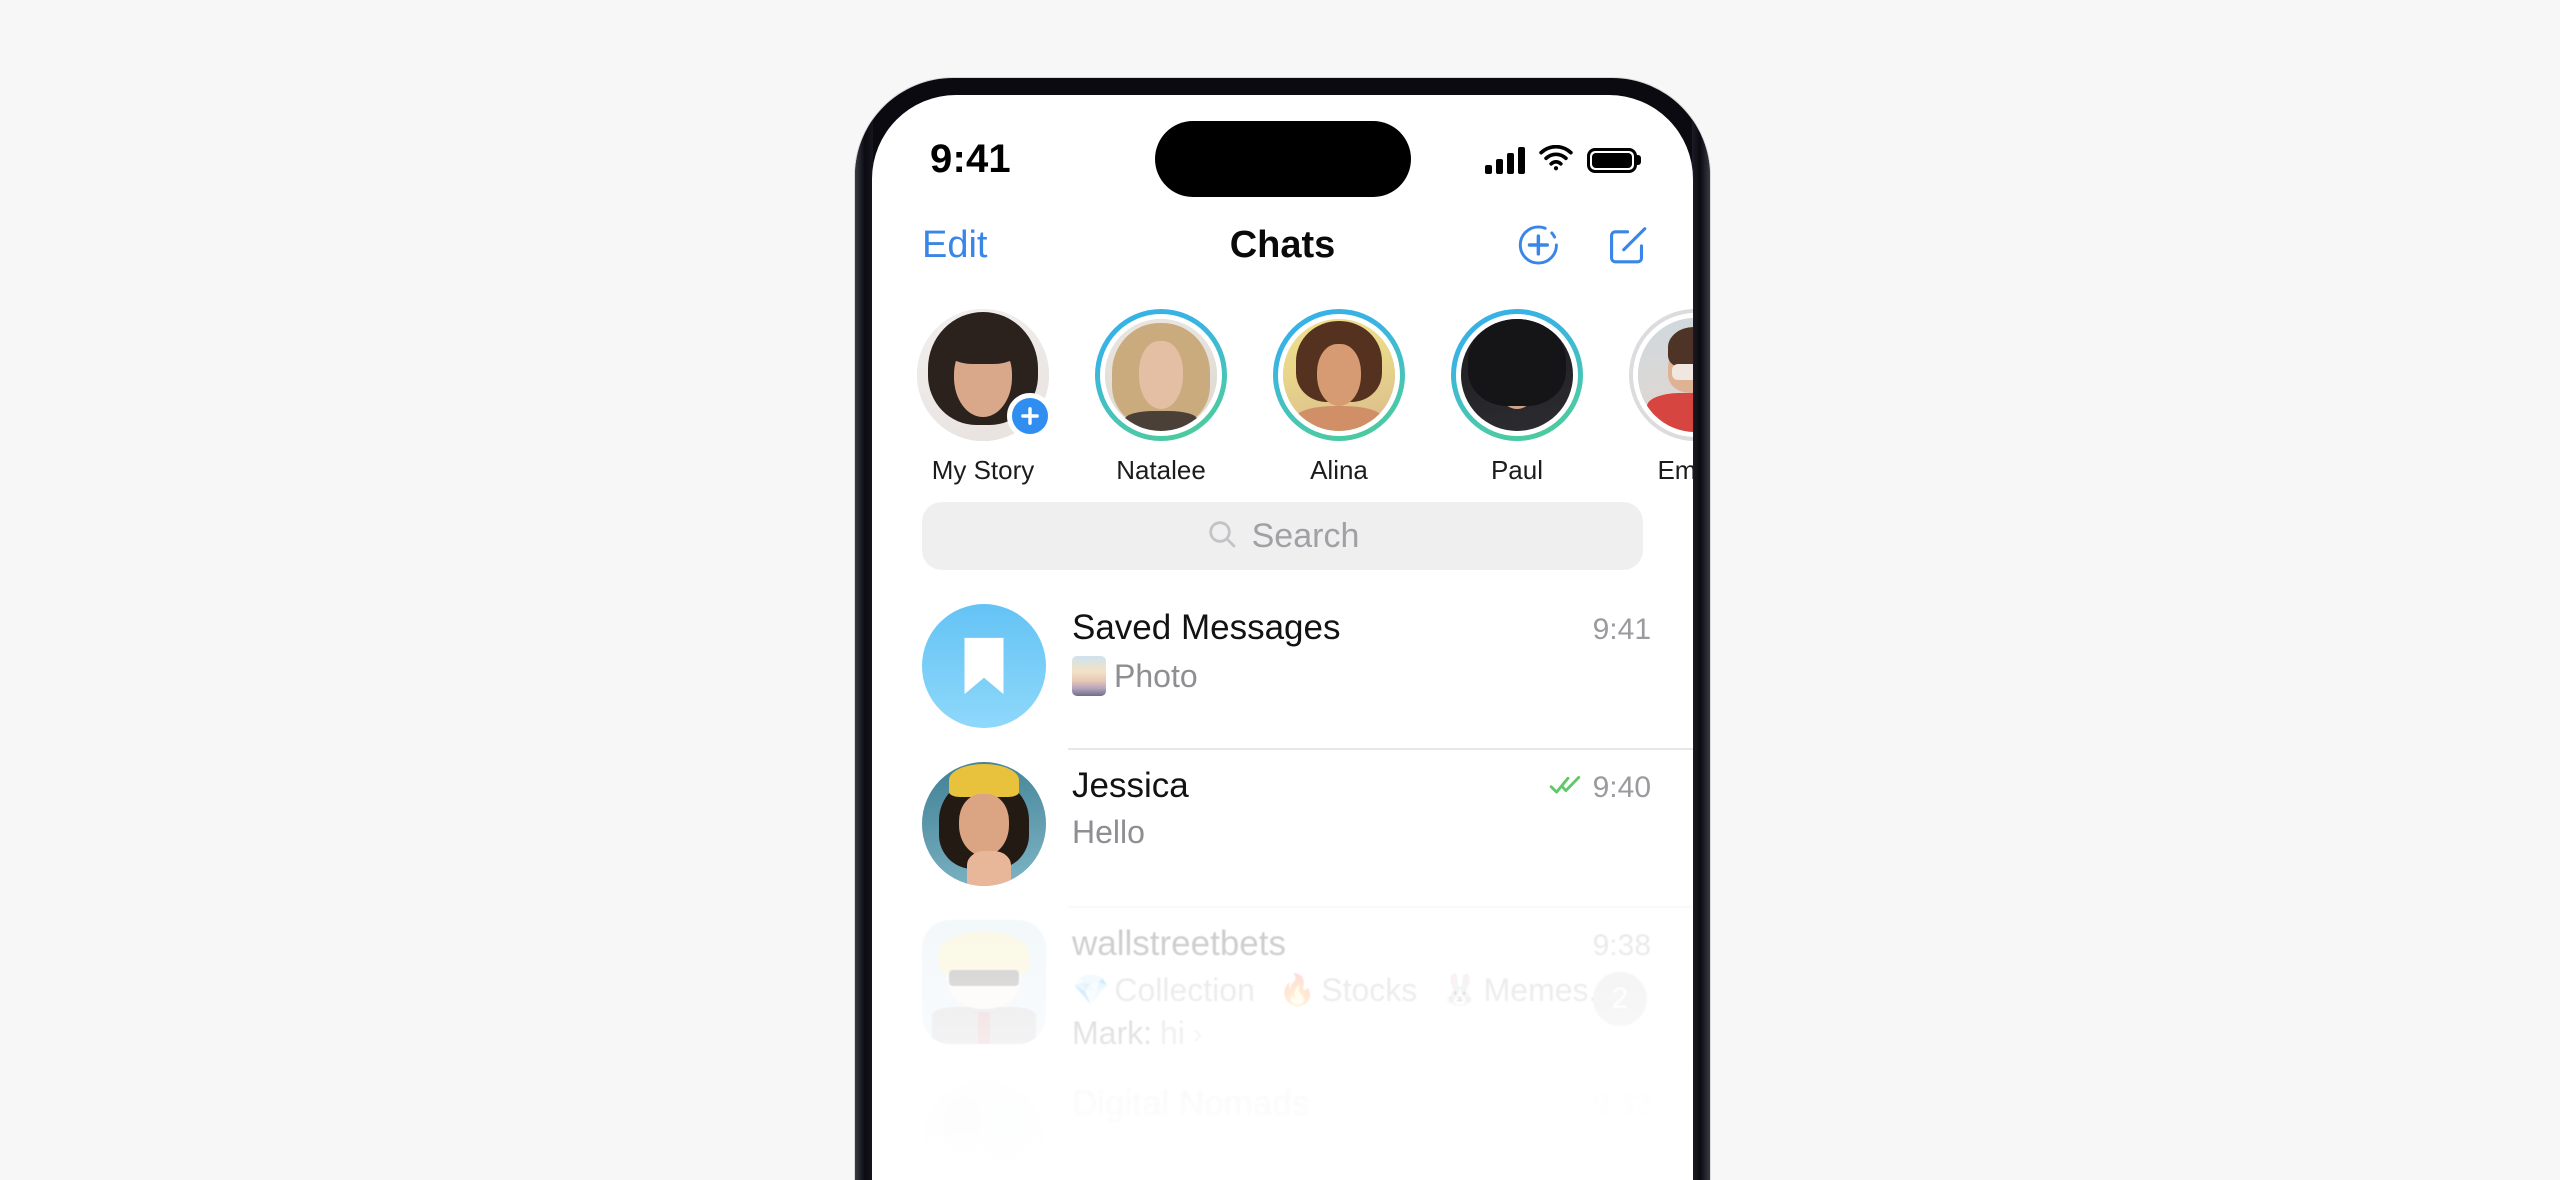  I want to click on chat-meta: 9:41, so click(1622, 630).